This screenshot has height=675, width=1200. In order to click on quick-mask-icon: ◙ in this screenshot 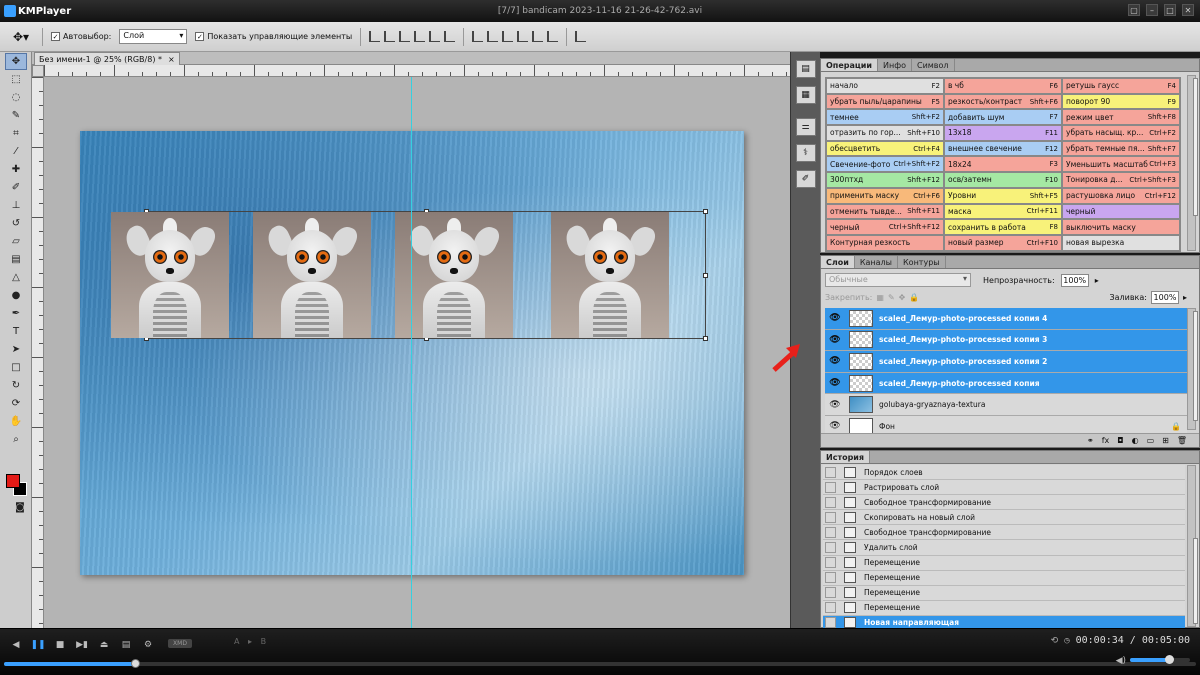, I will do `click(20, 507)`.